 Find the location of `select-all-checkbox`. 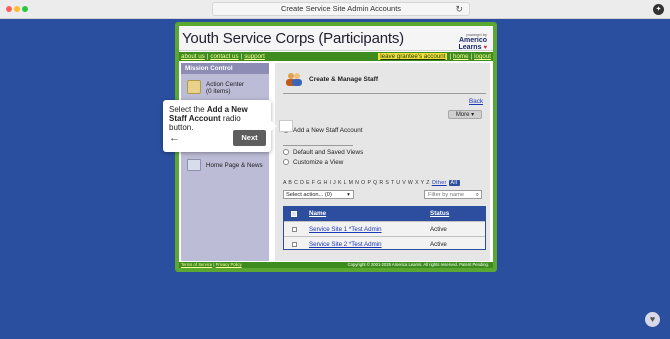

select-all-checkbox is located at coordinates (294, 214).